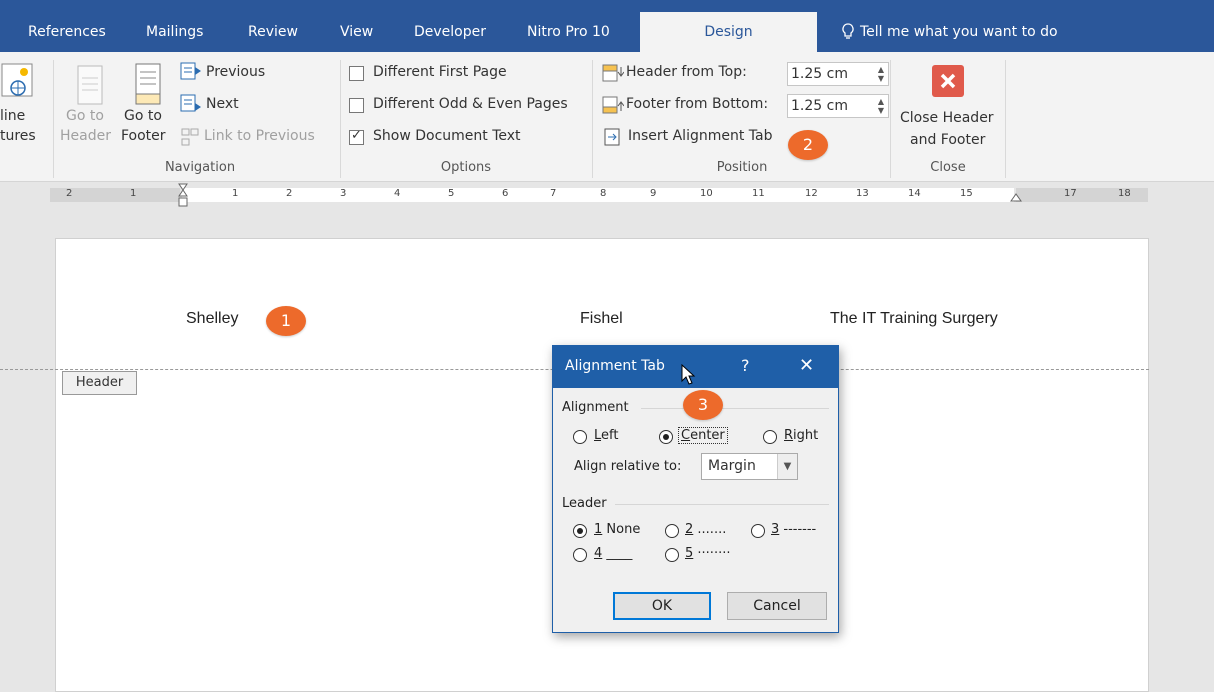  What do you see at coordinates (732, 466) in the screenshot?
I see `align-relative-value: Margin` at bounding box center [732, 466].